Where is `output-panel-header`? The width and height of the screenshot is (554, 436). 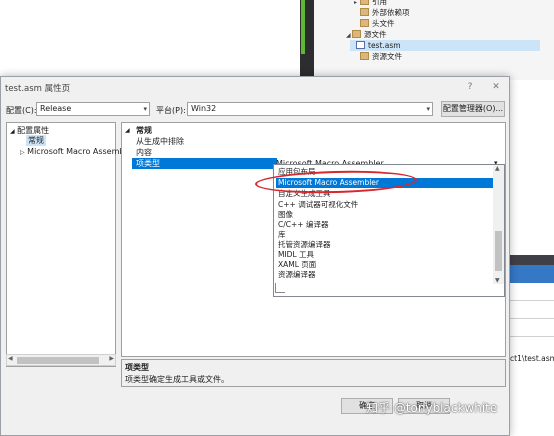
output-panel-header is located at coordinates (532, 260).